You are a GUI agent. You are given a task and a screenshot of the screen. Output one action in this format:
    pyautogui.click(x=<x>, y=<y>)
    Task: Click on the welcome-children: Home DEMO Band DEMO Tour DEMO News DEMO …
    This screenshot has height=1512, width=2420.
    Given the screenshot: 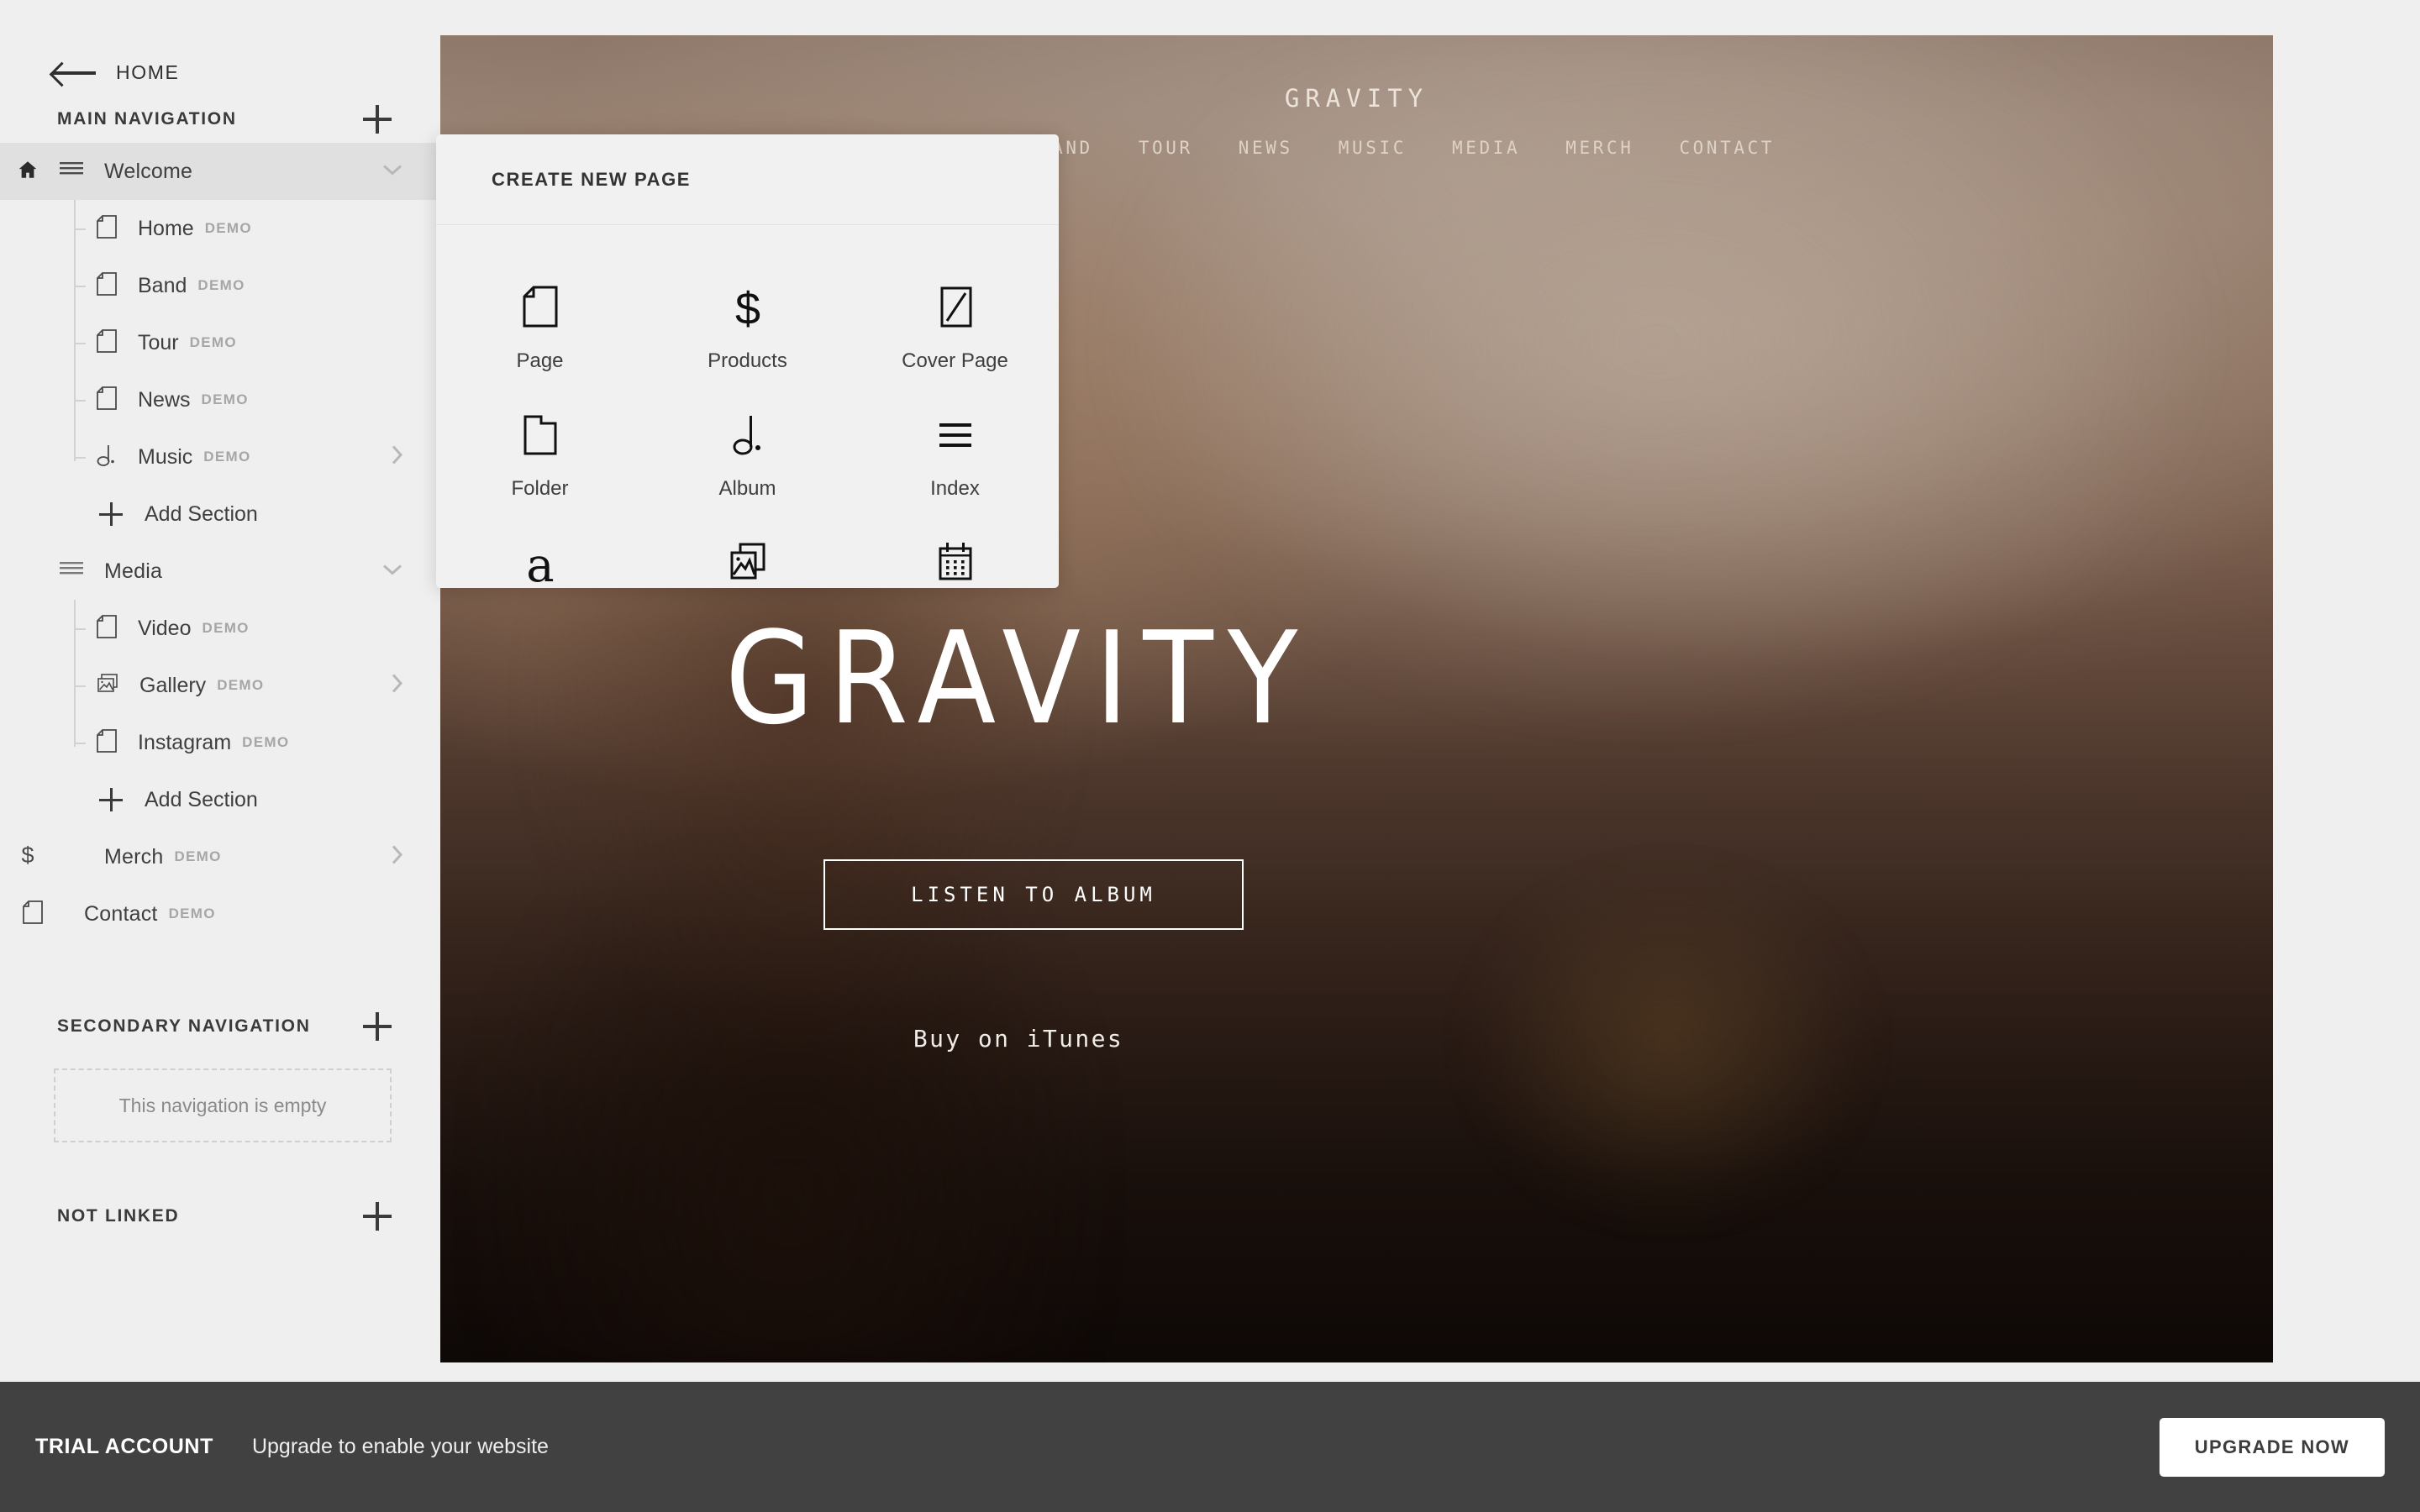 What is the action you would take?
    pyautogui.click(x=220, y=343)
    